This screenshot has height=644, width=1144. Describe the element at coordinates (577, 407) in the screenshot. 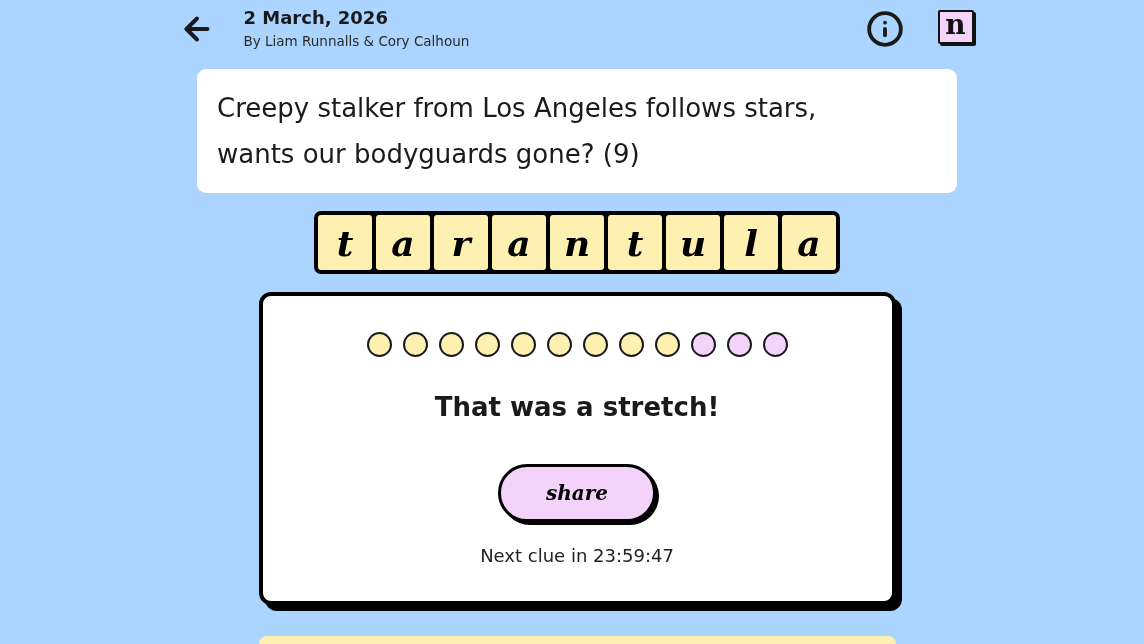

I see `result-message: That was a stretch!` at that location.